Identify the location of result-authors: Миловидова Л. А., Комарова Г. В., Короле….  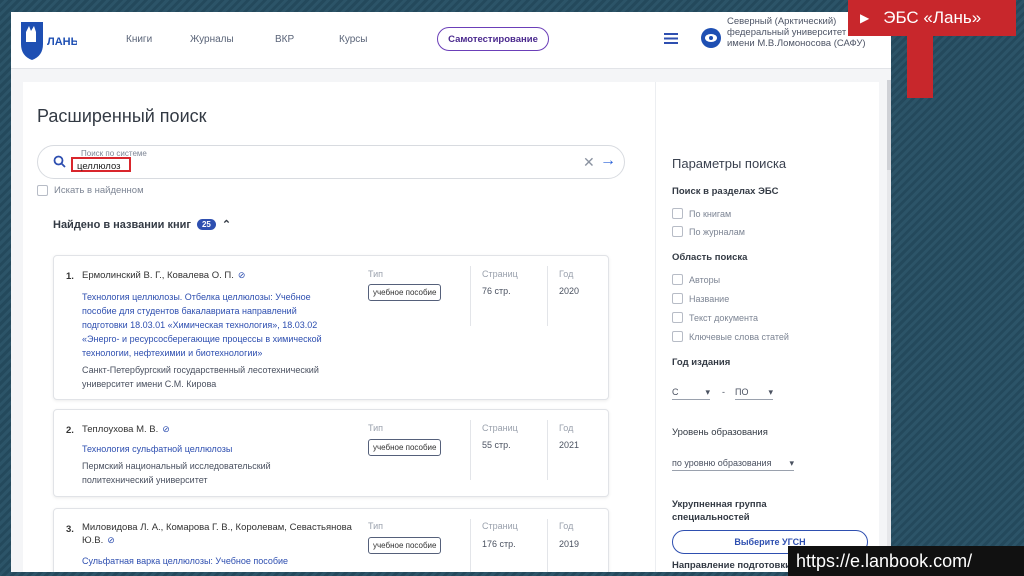
(217, 534).